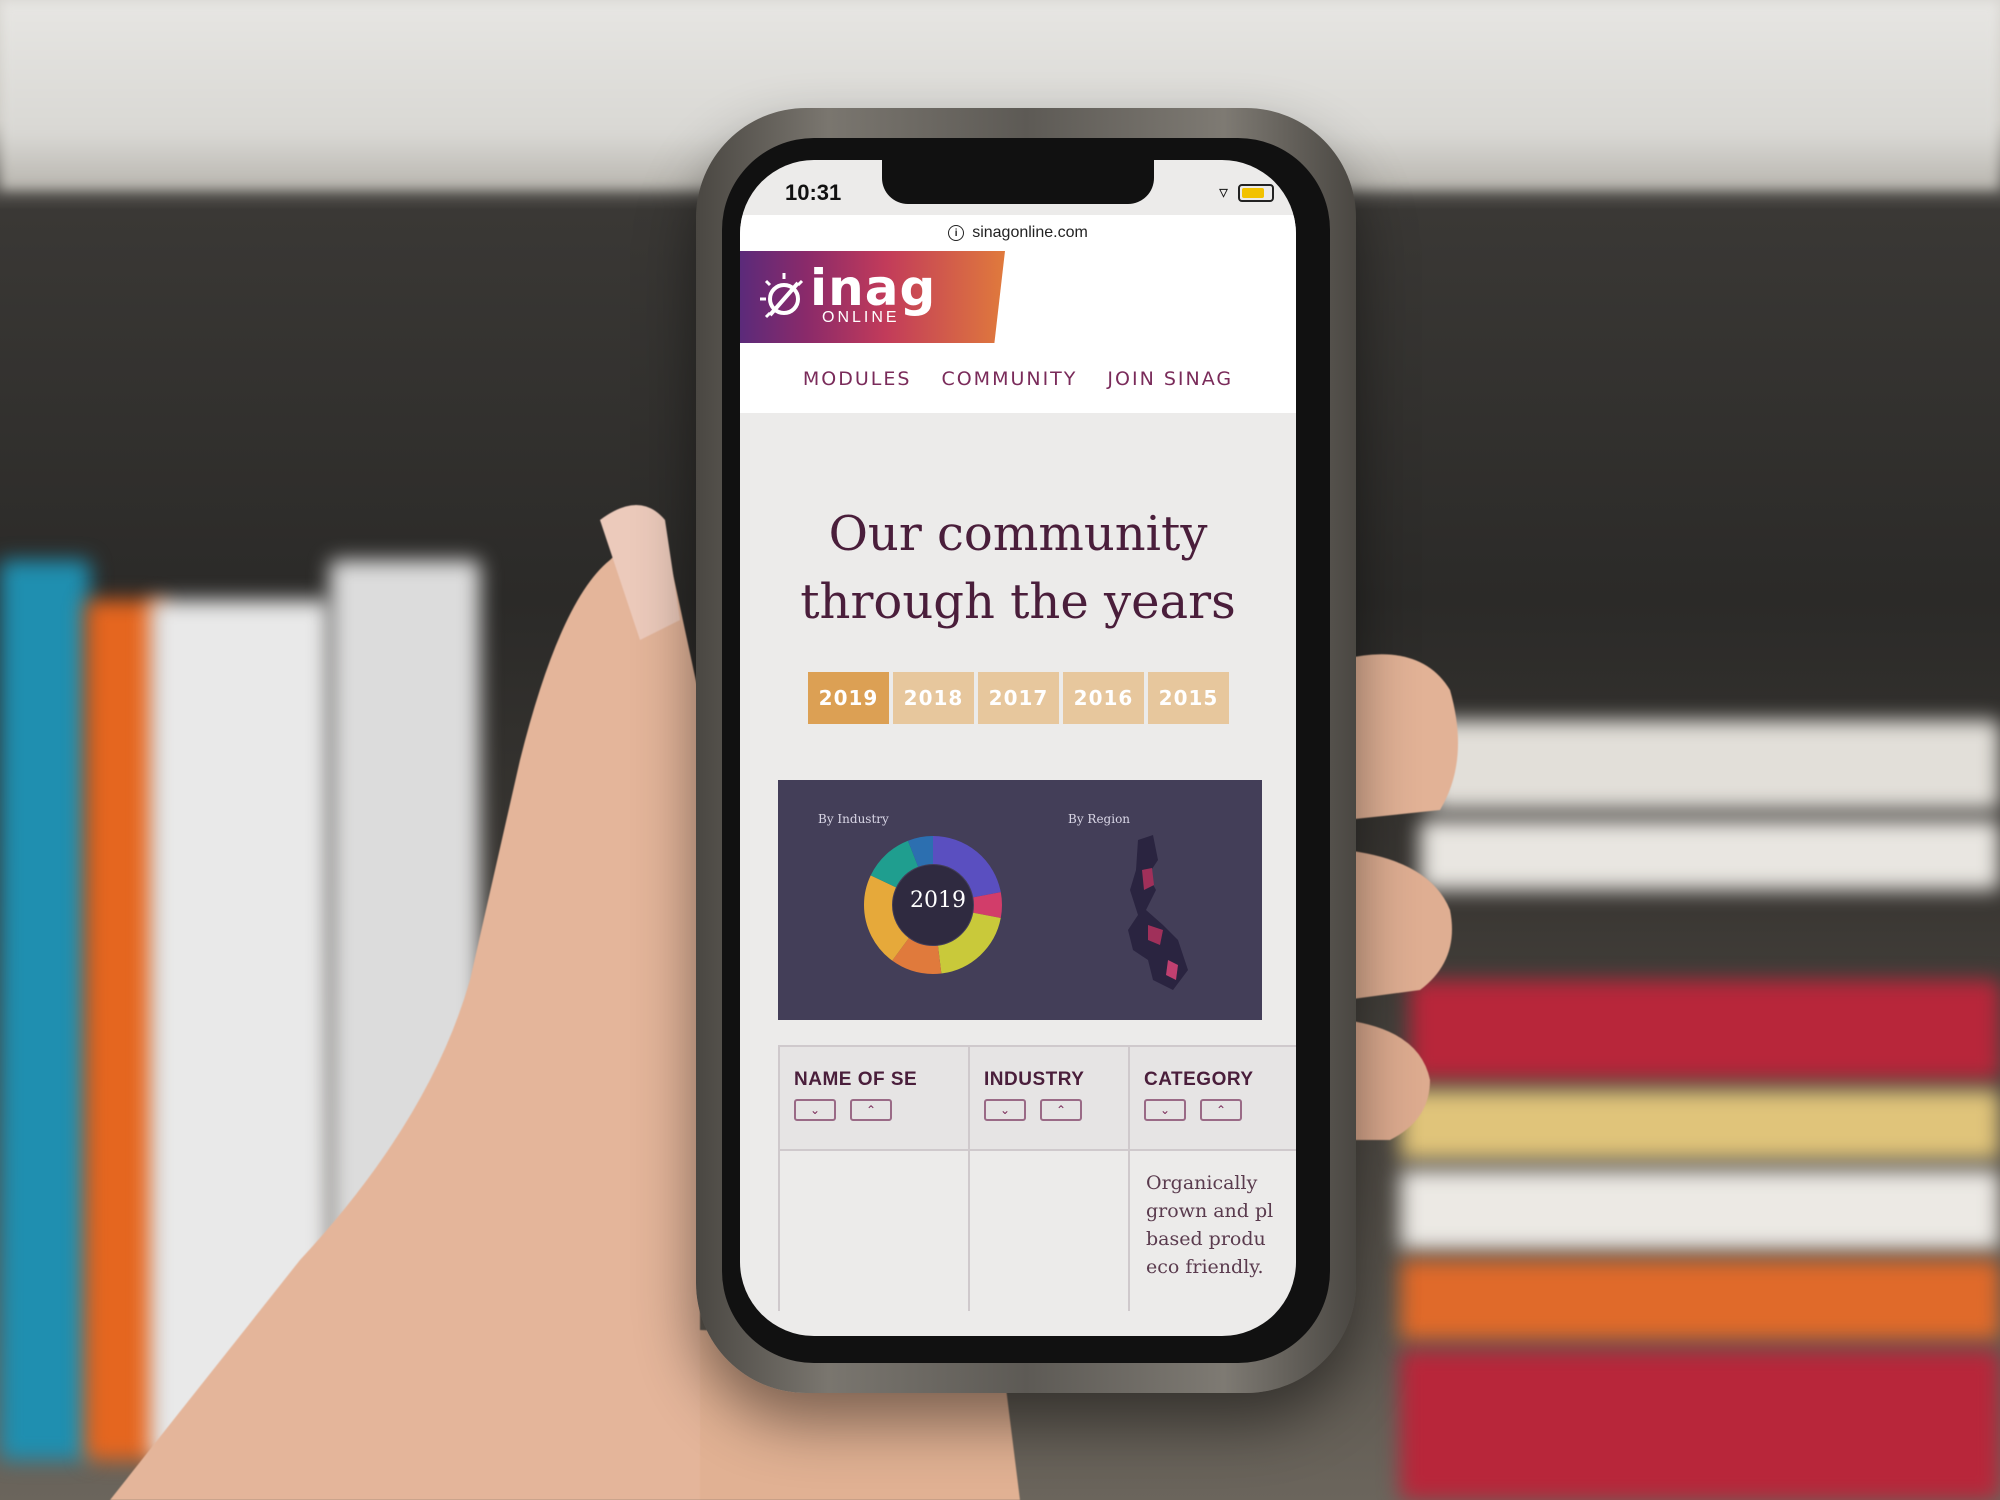  I want to click on title-line-1: Our community, so click(1018, 534).